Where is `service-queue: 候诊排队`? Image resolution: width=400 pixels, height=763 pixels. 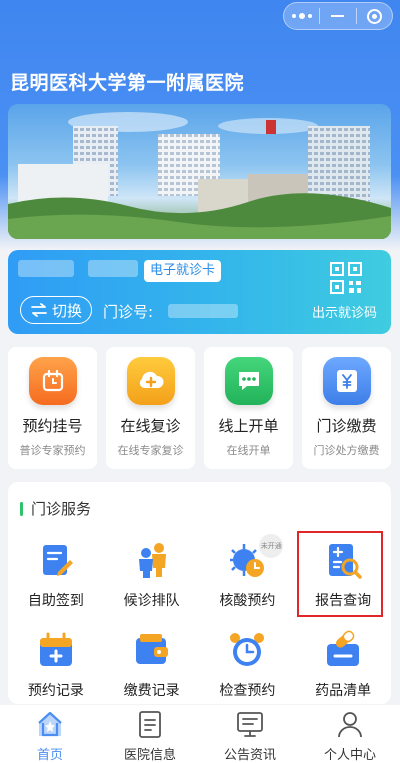
service-queue: 候诊排队 is located at coordinates (152, 574).